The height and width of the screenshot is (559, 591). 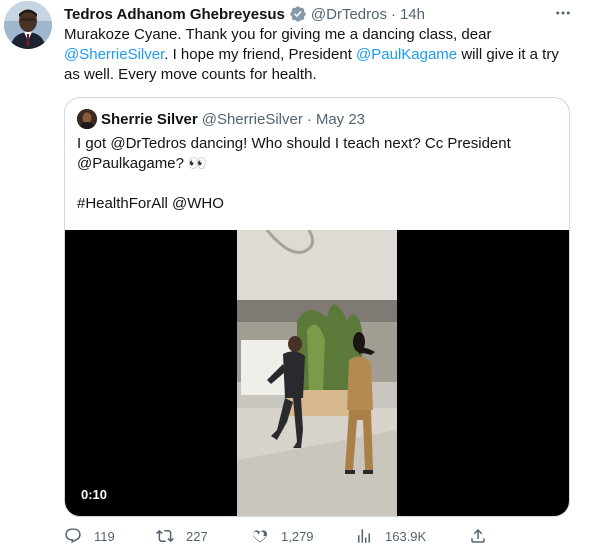 I want to click on quoted-text-line, so click(x=317, y=184).